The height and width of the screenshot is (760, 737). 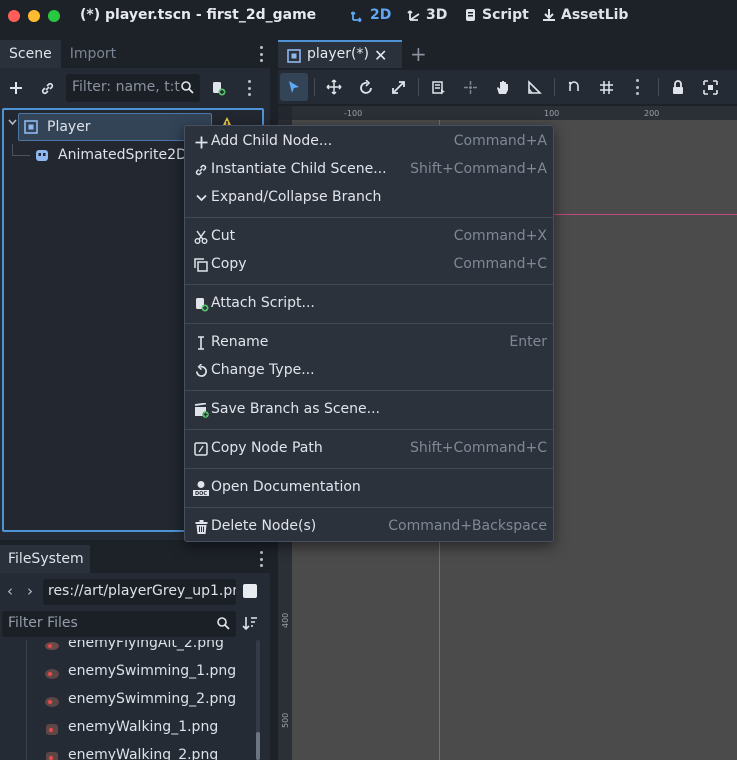 What do you see at coordinates (369, 449) in the screenshot?
I see `menu-item-copy-node-path: Copy Node Path Shift+Command+C` at bounding box center [369, 449].